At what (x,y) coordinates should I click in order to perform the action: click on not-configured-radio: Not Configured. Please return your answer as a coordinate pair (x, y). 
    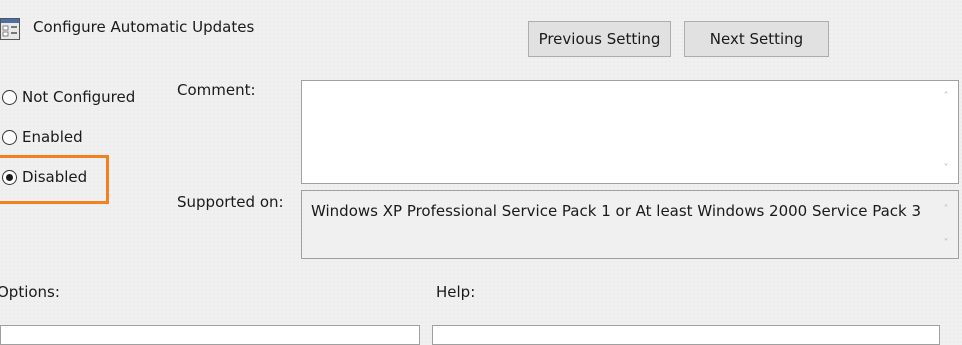
    Looking at the image, I should click on (68, 97).